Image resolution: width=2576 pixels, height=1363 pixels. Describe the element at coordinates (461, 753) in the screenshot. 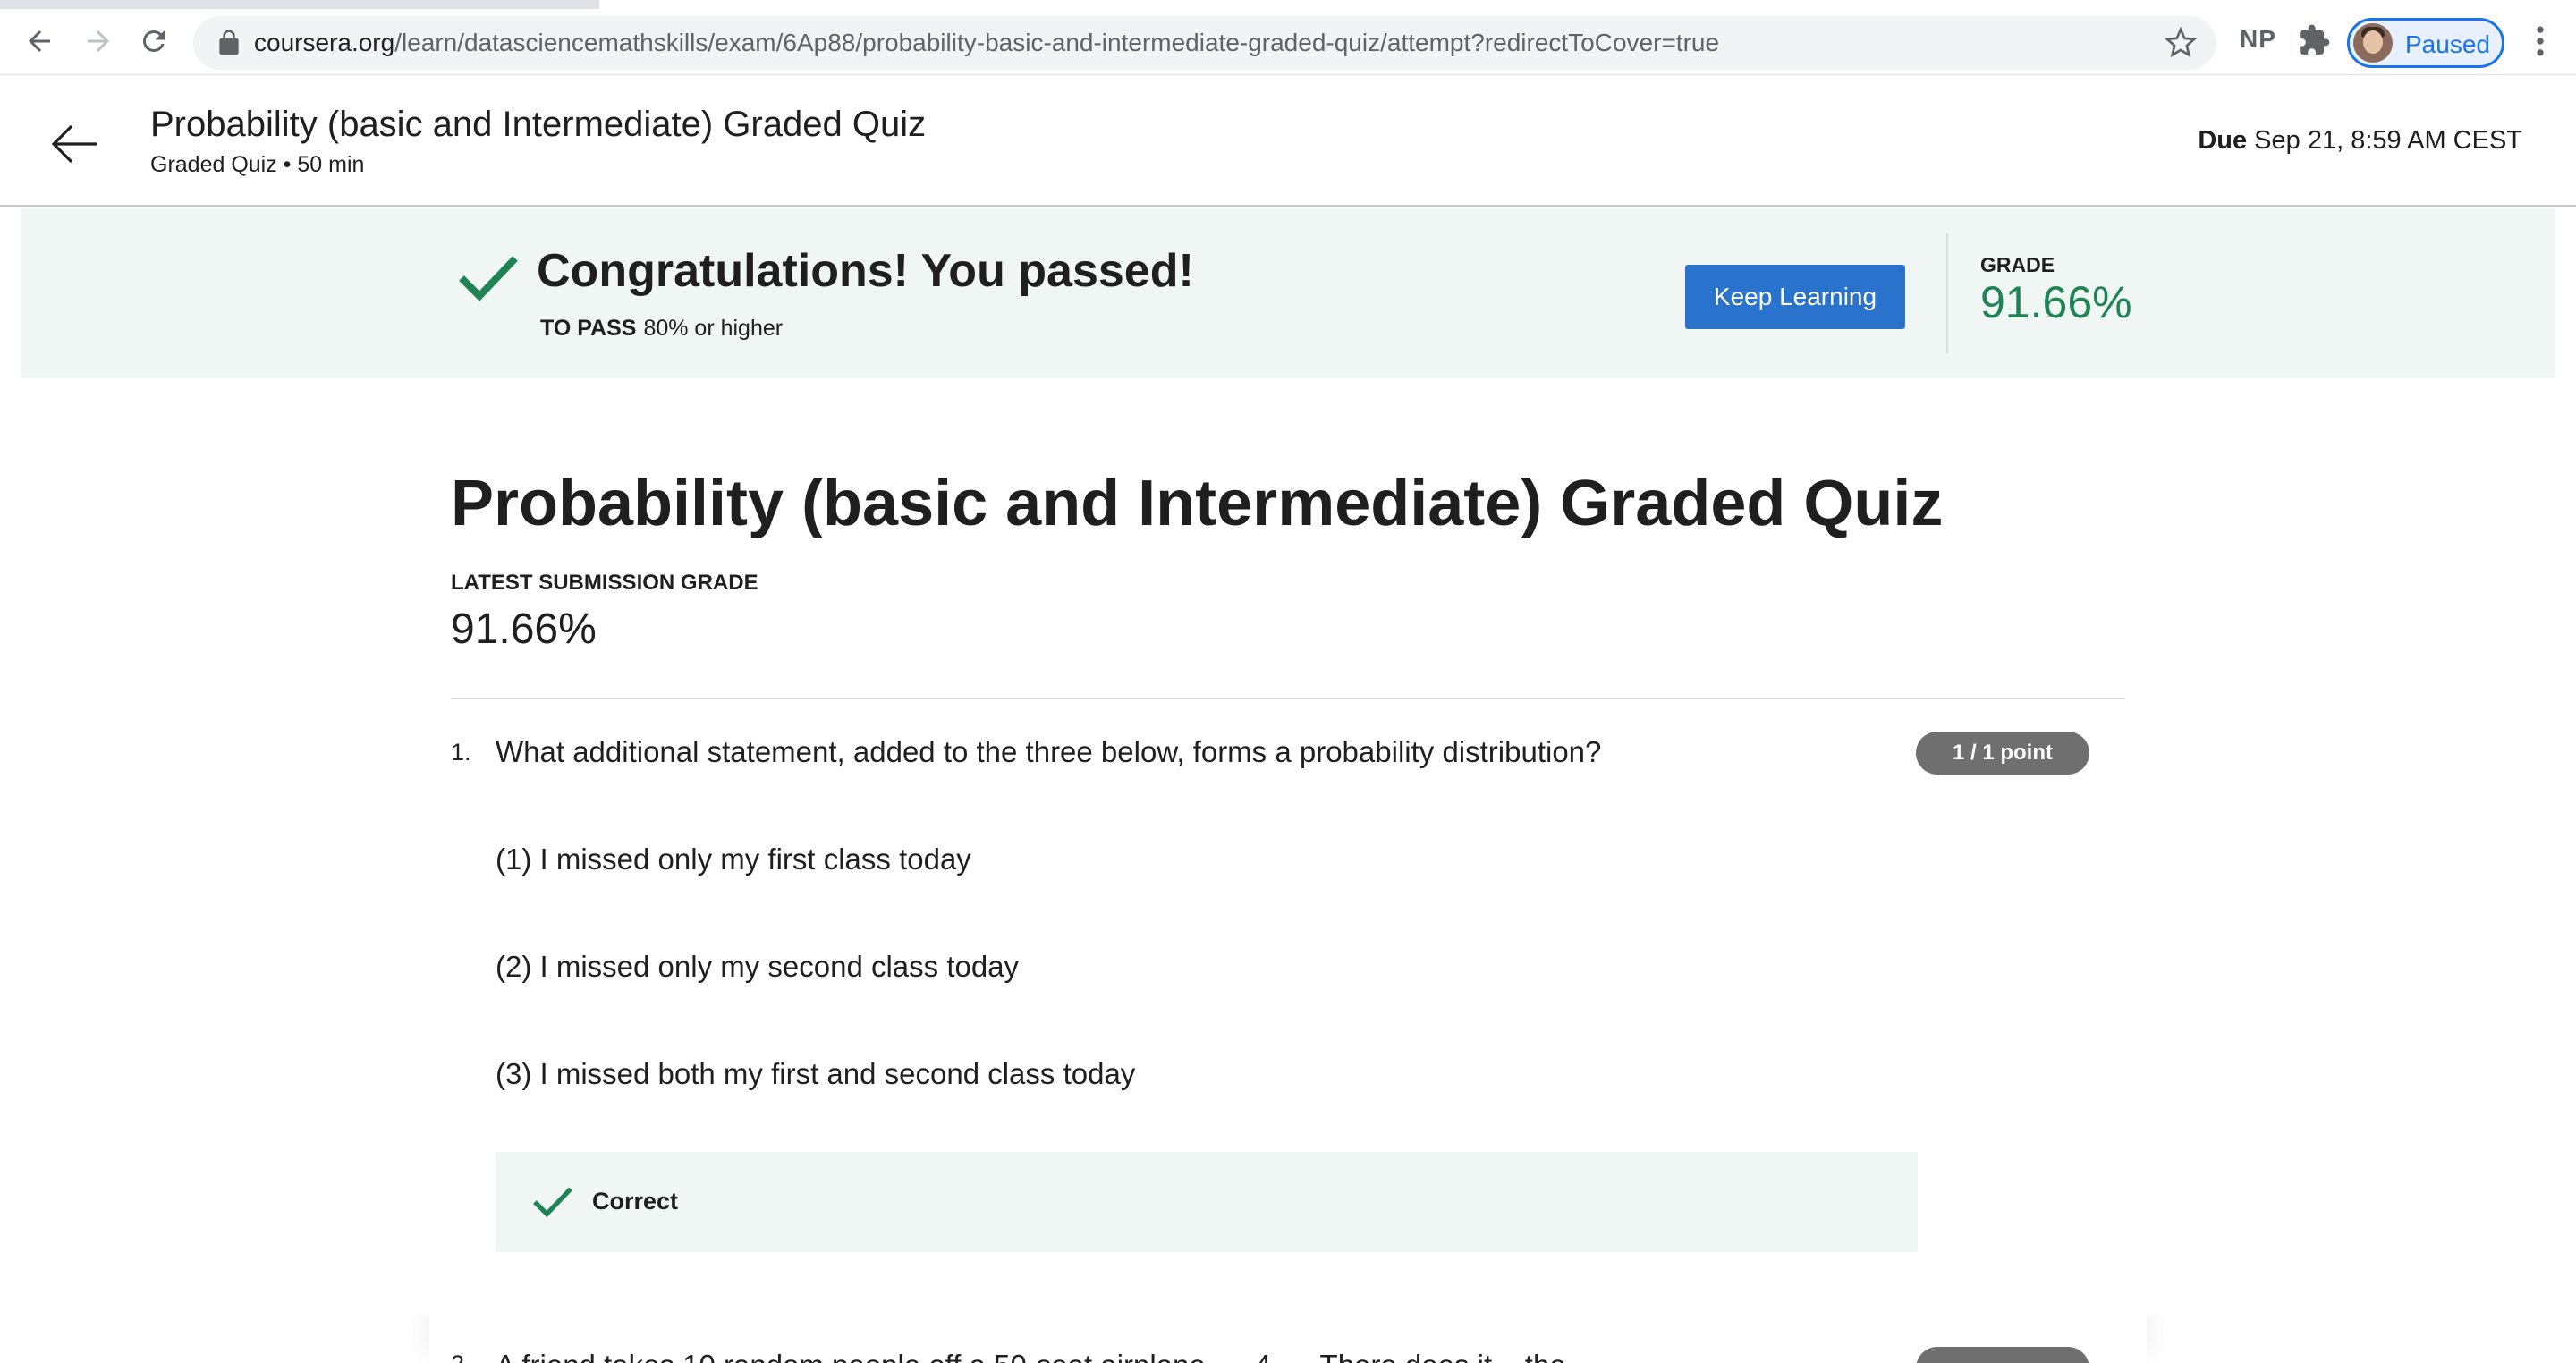

I see `question-number: 1.` at that location.